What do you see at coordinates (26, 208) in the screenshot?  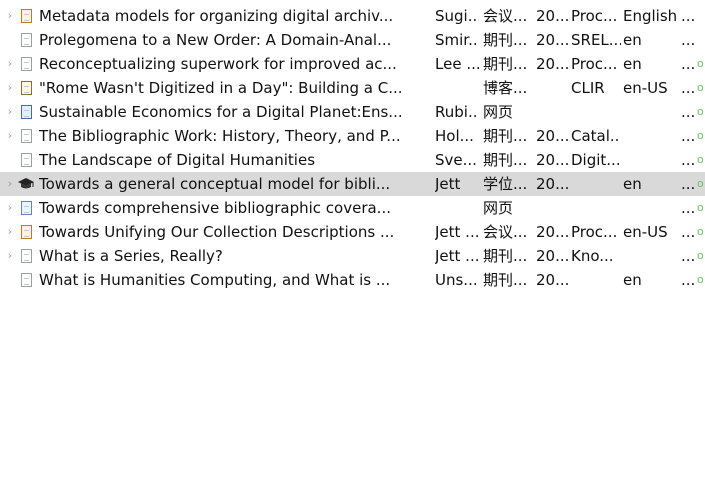 I see `web-page-icon` at bounding box center [26, 208].